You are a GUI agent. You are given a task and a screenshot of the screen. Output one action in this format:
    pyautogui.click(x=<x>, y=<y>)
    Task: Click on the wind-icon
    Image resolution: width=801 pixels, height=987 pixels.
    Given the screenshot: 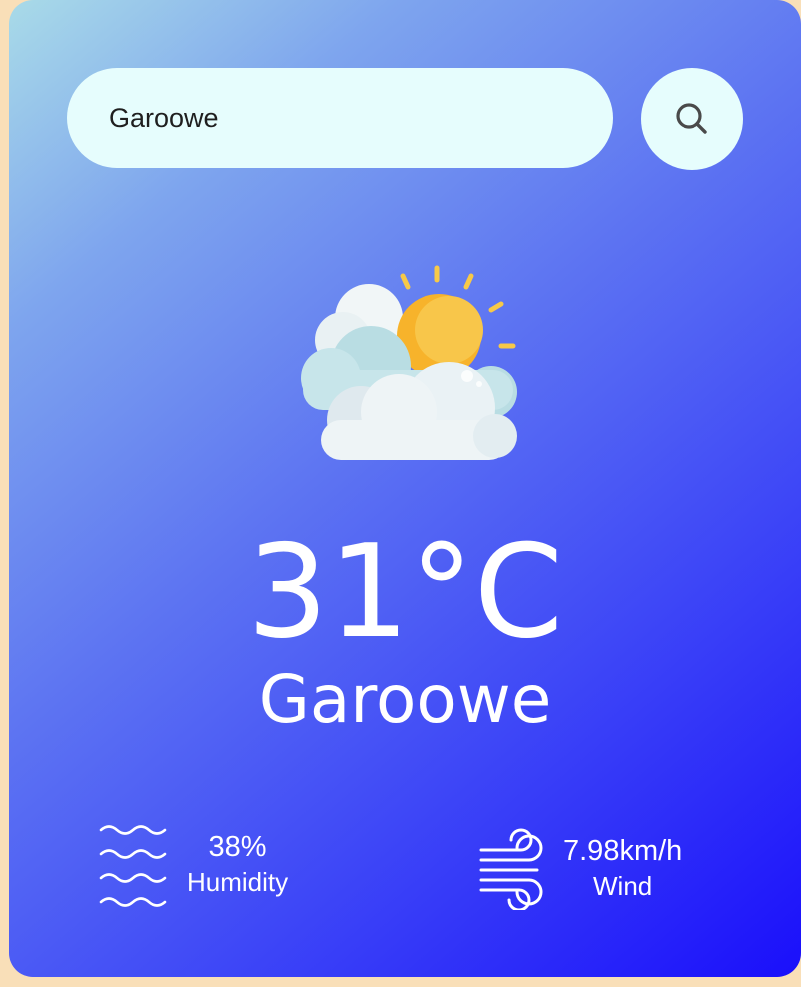 What is the action you would take?
    pyautogui.click(x=511, y=869)
    